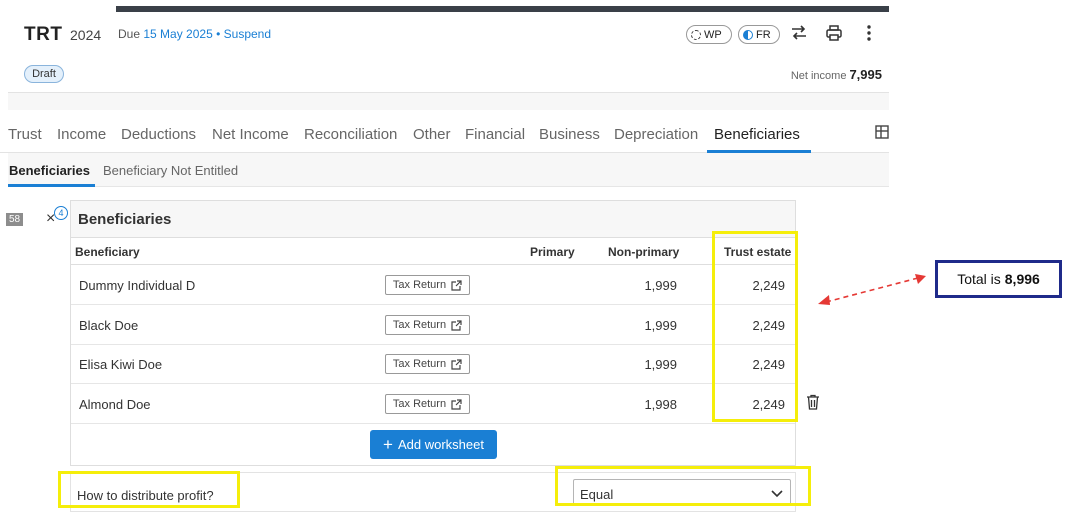 Image resolution: width=1070 pixels, height=521 pixels. Describe the element at coordinates (440, 444) in the screenshot. I see `add-worksheet-label: Add worksheet` at that location.